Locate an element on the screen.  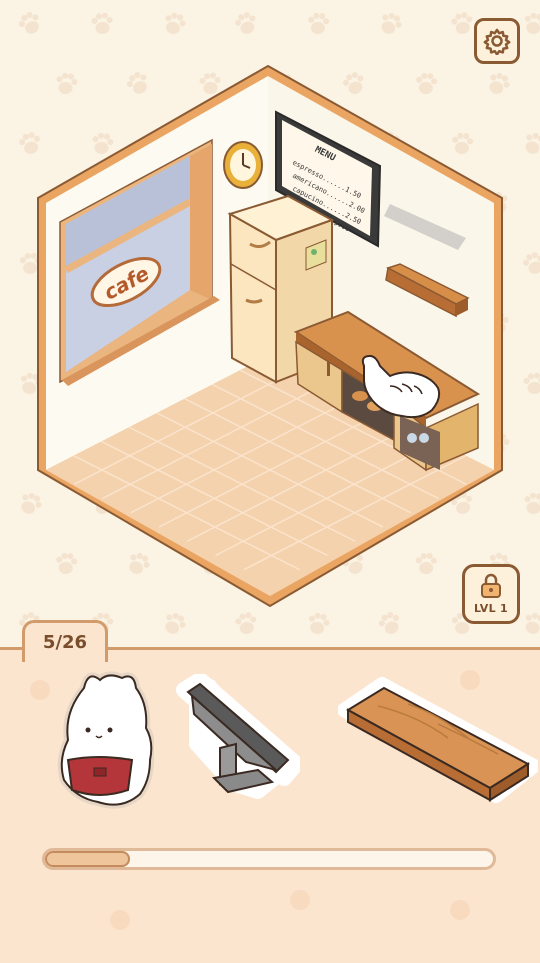
gear-icon is located at coordinates (497, 41).